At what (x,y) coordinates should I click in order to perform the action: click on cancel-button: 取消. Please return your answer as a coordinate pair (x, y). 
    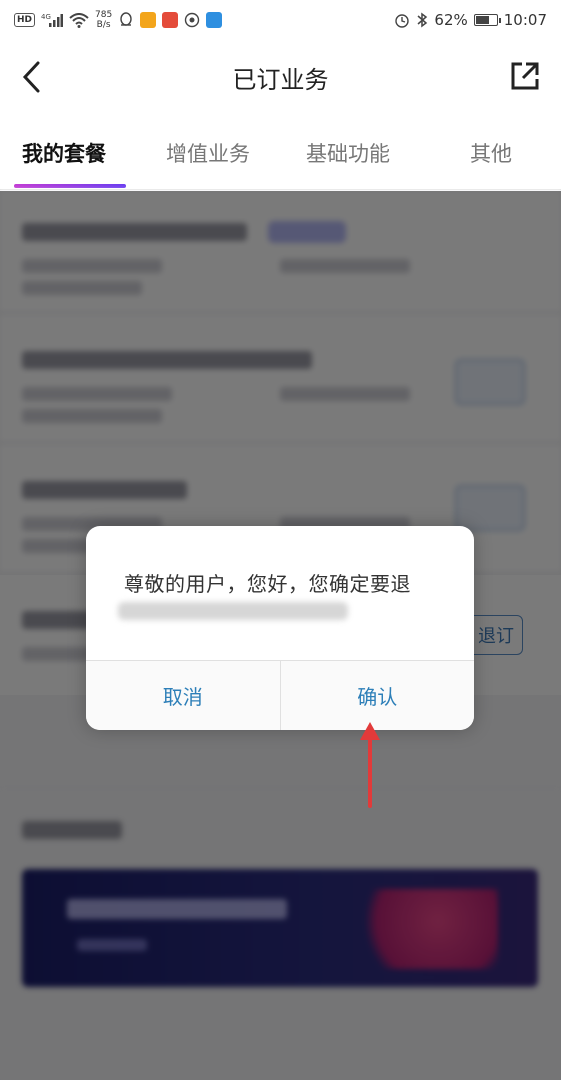
    Looking at the image, I should click on (183, 695).